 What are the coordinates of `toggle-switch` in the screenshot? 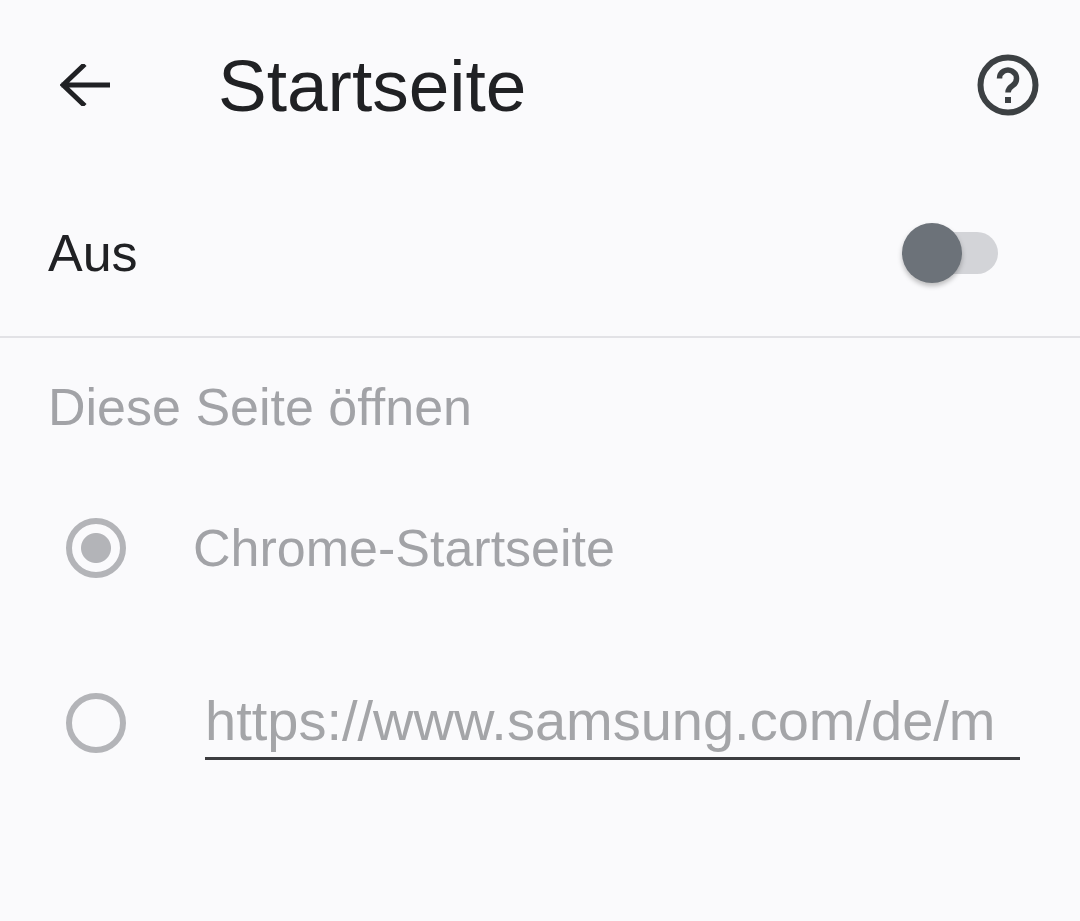 It's located at (950, 253).